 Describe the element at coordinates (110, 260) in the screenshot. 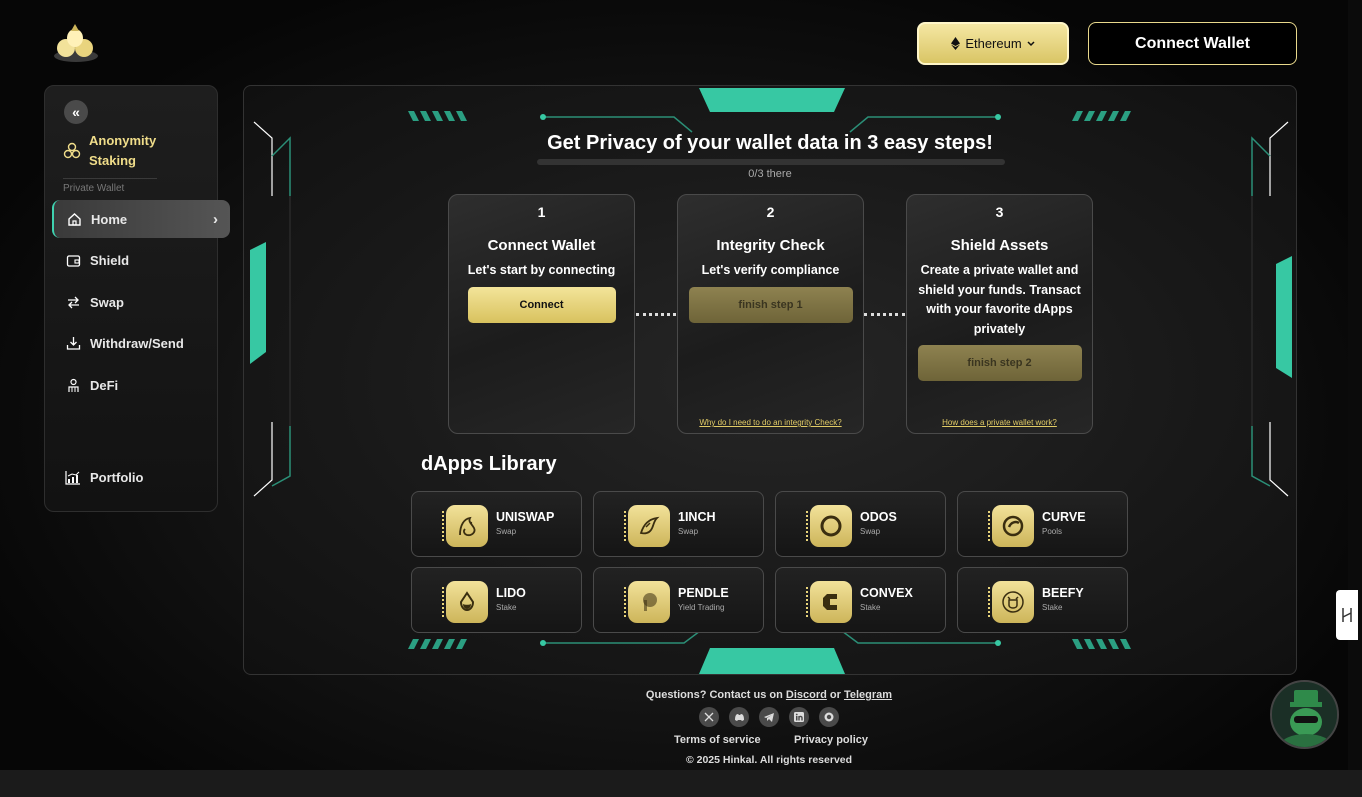

I see `sidebar-item-label: Shield` at that location.